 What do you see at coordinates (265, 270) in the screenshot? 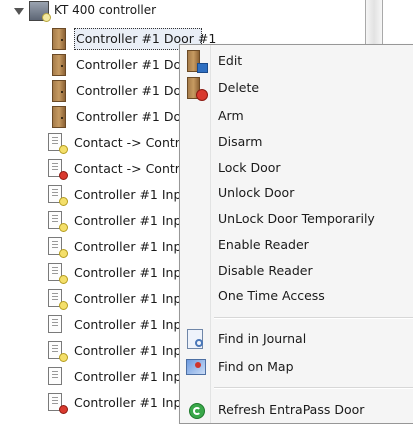
I see `menu-item-label: Disable Reader` at bounding box center [265, 270].